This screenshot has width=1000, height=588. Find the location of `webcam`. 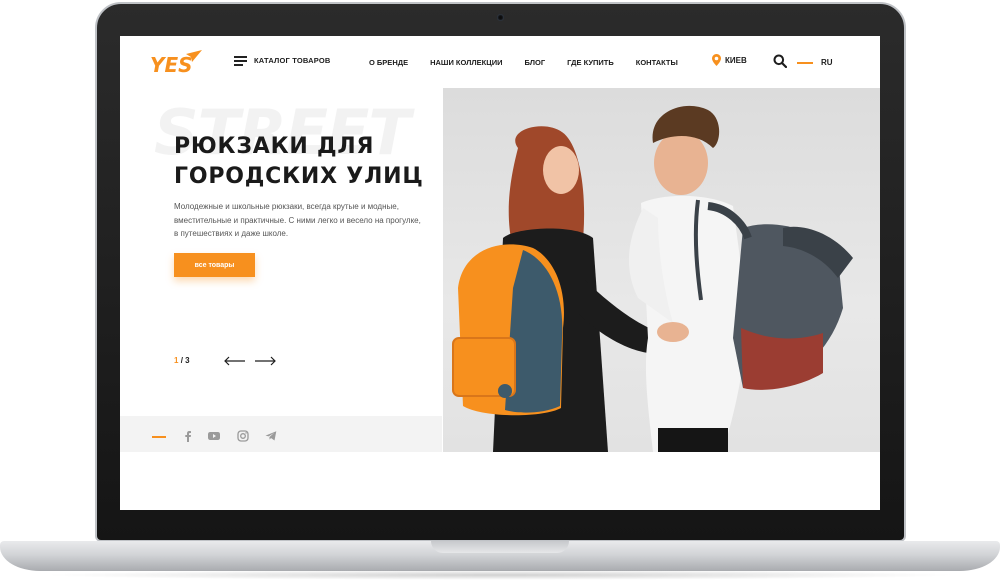

webcam is located at coordinates (500, 17).